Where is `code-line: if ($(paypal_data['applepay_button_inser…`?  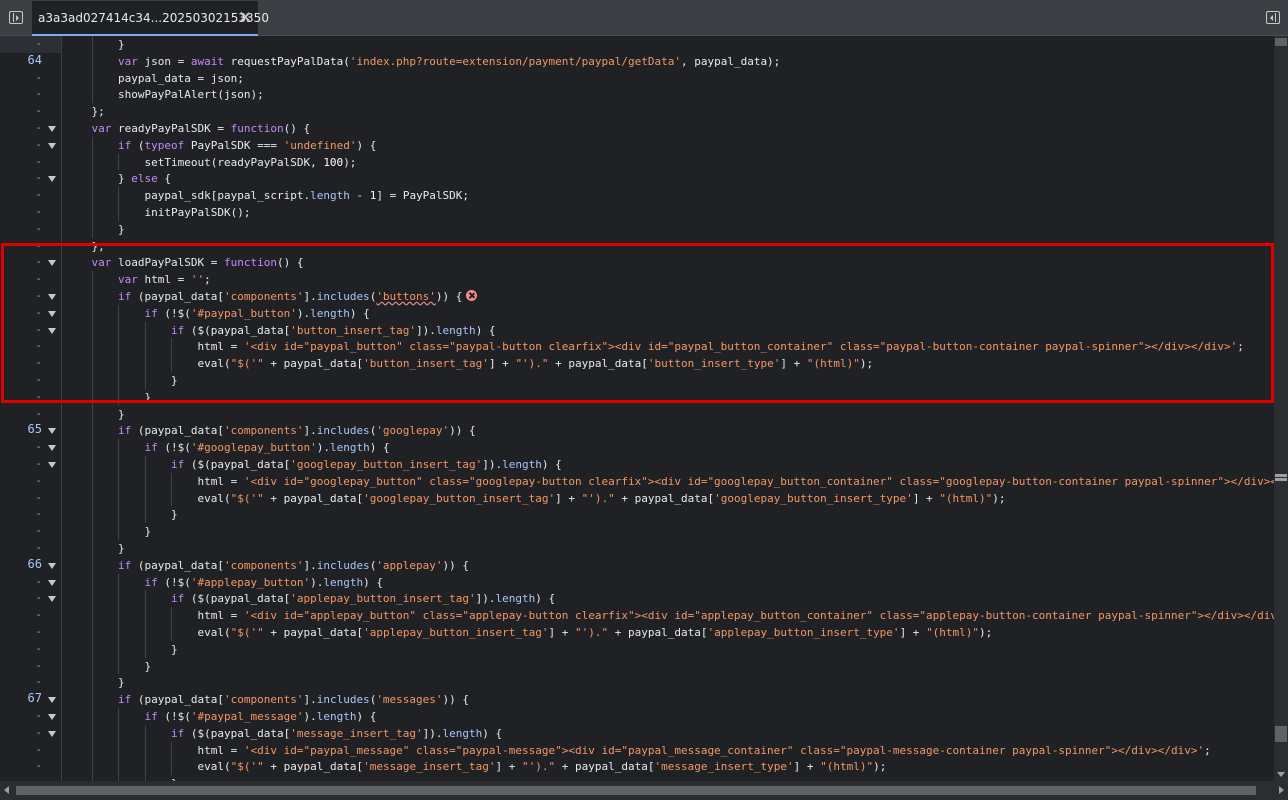
code-line: if ($(paypal_data['applepay_button_inser… is located at coordinates (363, 598).